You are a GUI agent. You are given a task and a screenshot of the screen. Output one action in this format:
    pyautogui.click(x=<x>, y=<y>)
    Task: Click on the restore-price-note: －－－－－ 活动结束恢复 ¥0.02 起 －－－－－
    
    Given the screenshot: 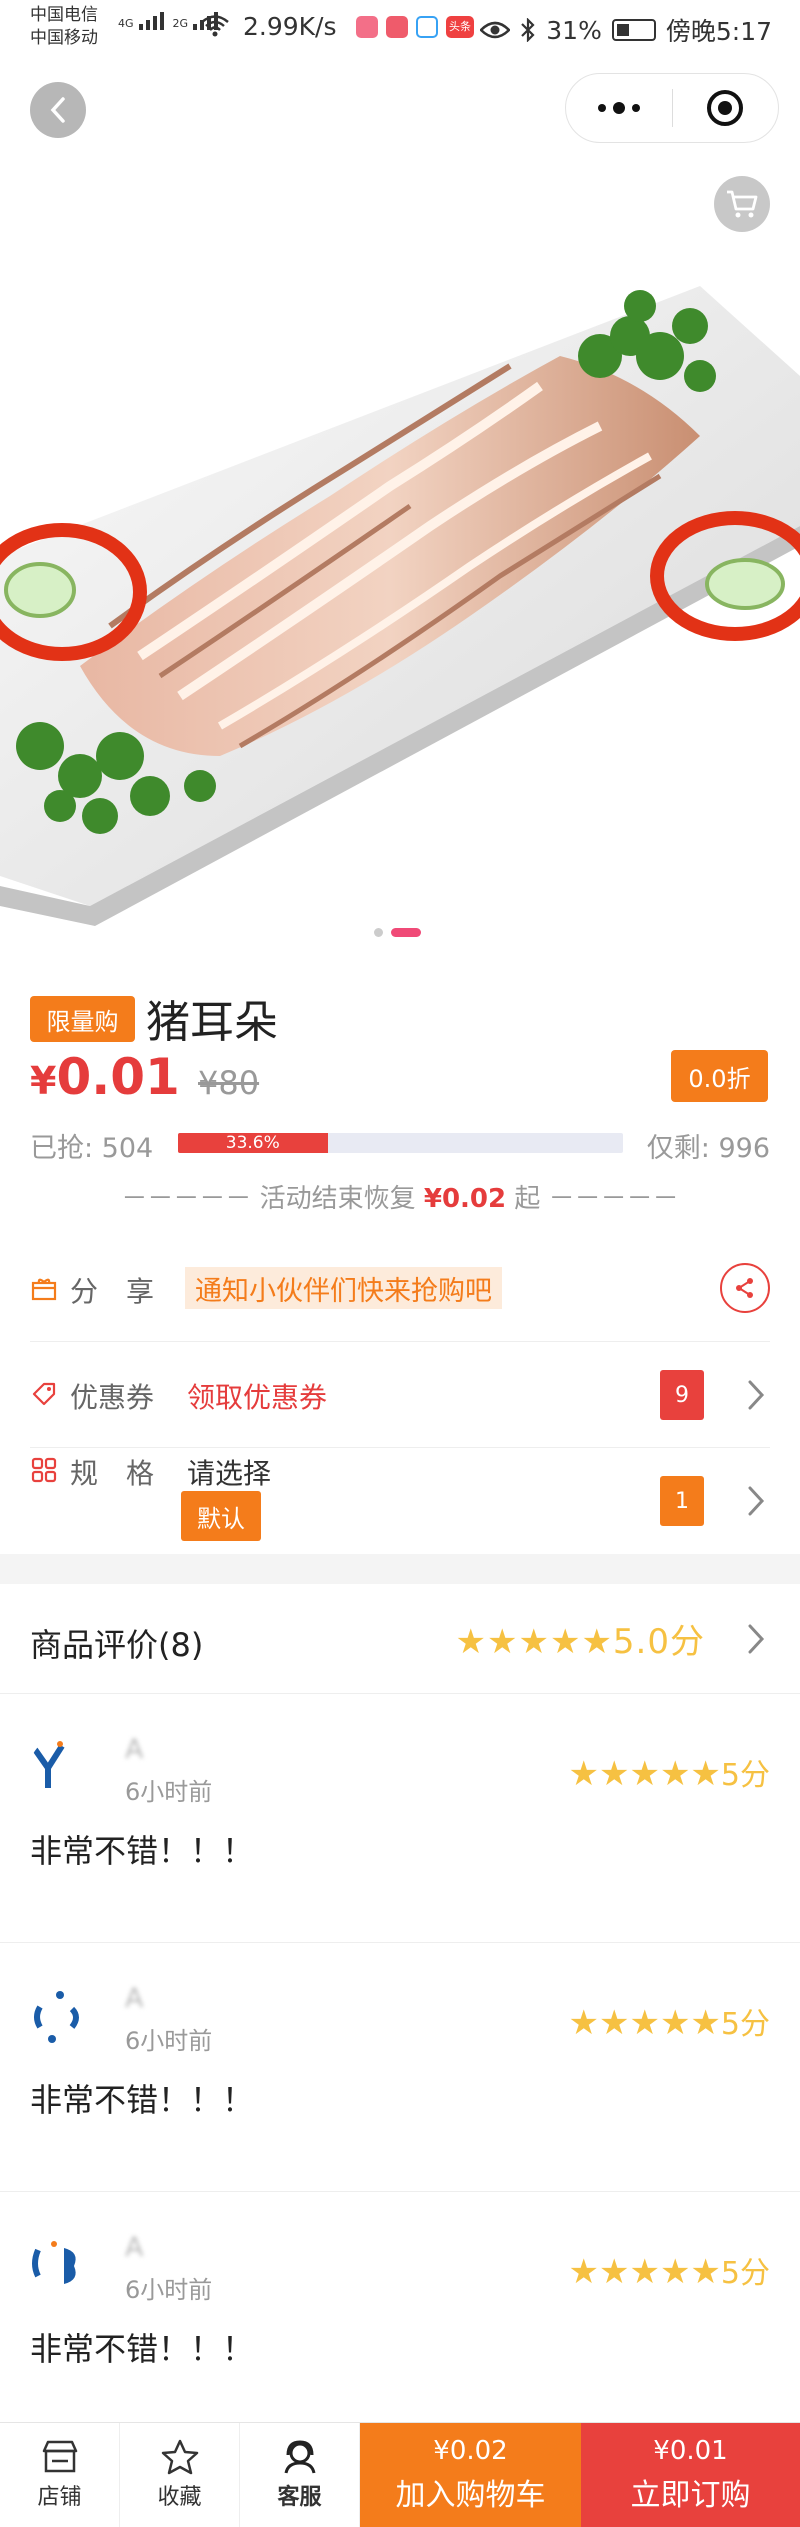 What is the action you would take?
    pyautogui.click(x=400, y=1196)
    